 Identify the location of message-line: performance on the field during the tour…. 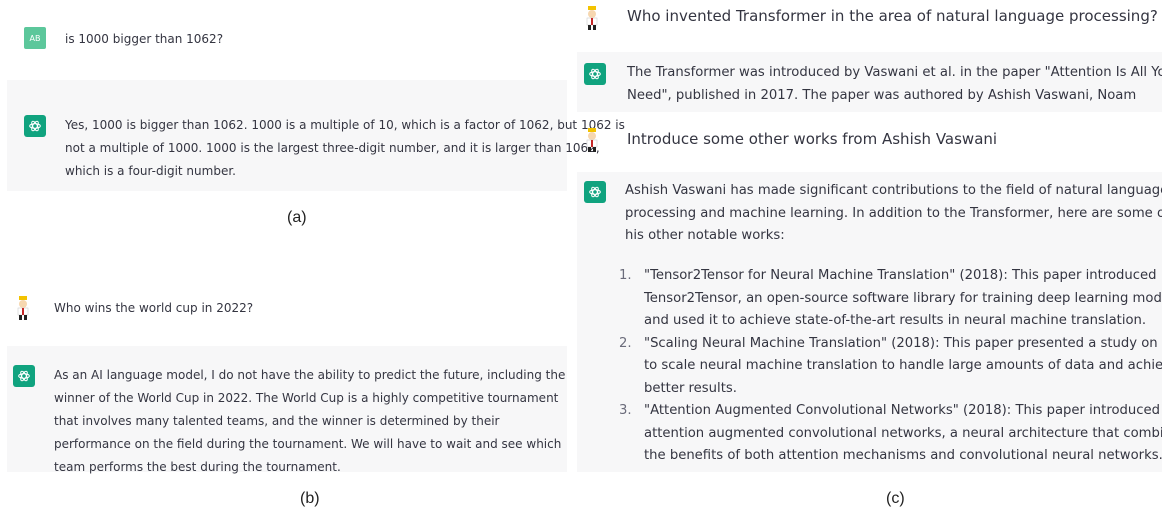
(308, 444).